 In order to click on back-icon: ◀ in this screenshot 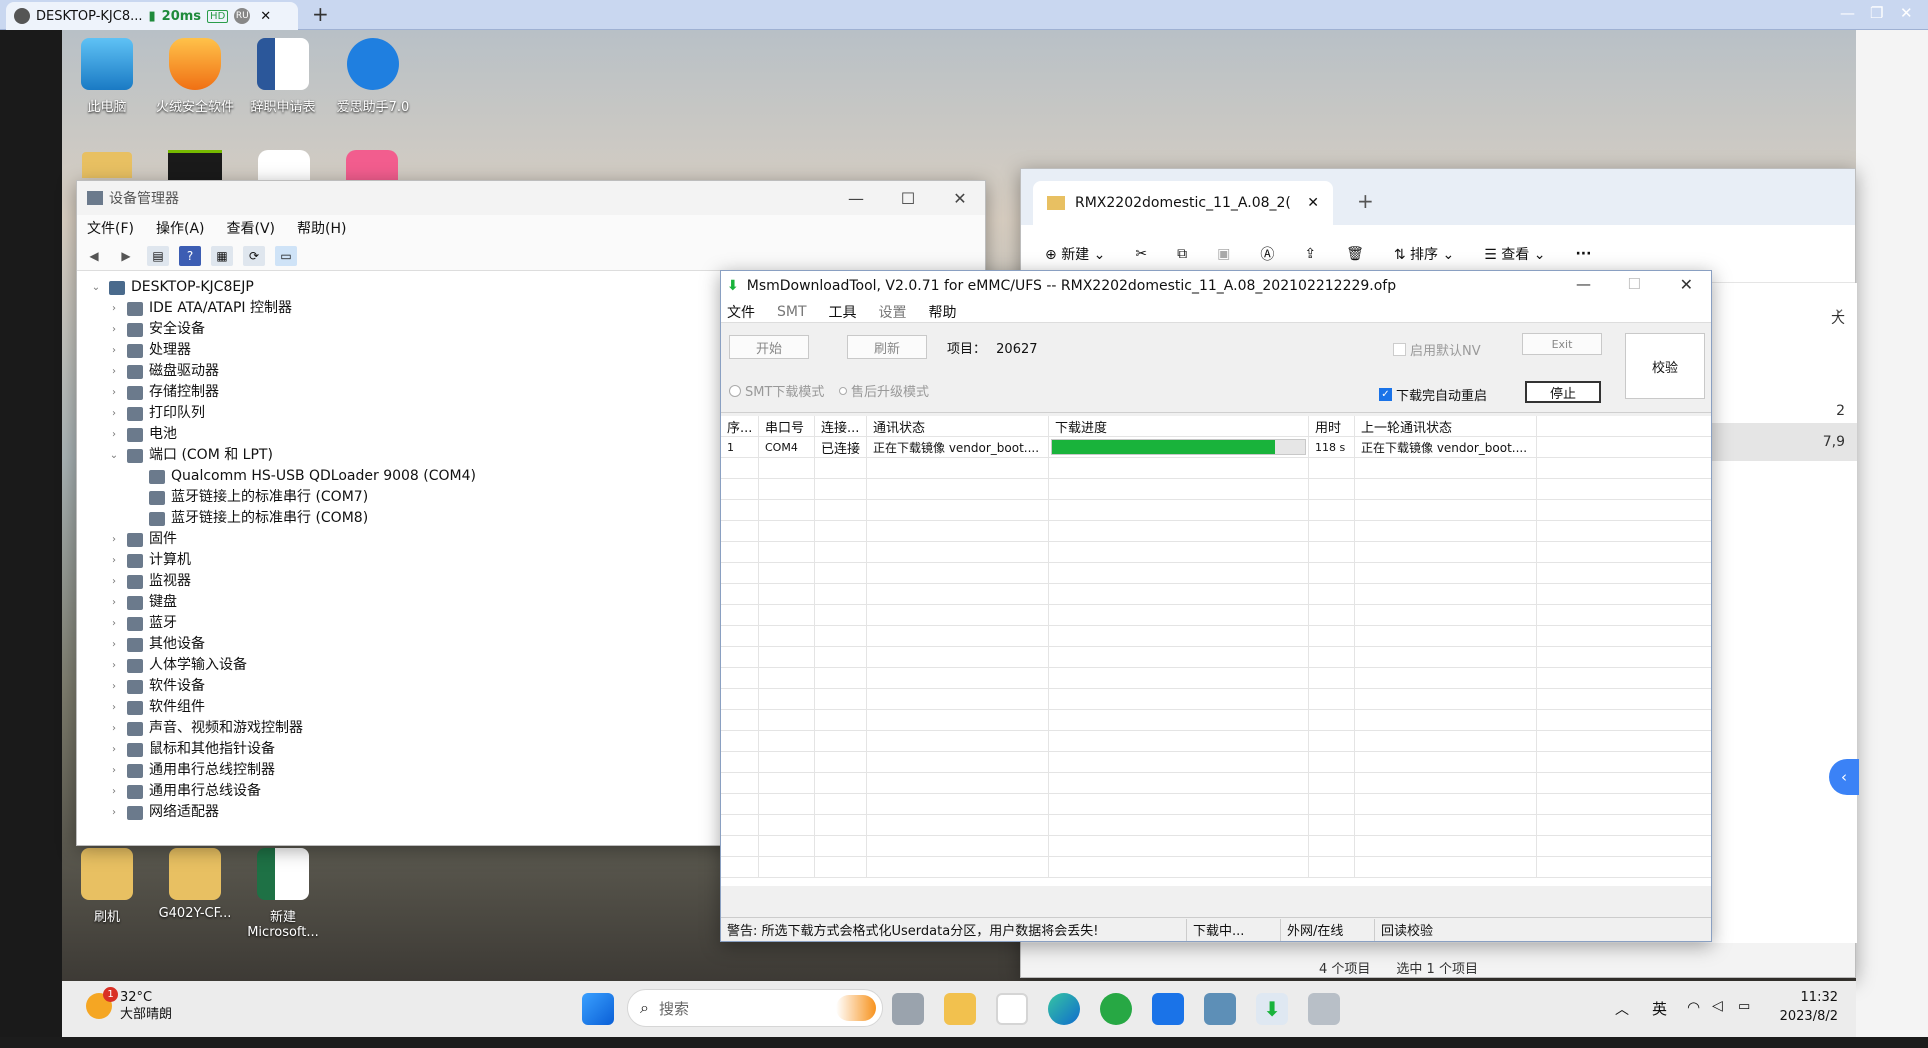, I will do `click(94, 256)`.